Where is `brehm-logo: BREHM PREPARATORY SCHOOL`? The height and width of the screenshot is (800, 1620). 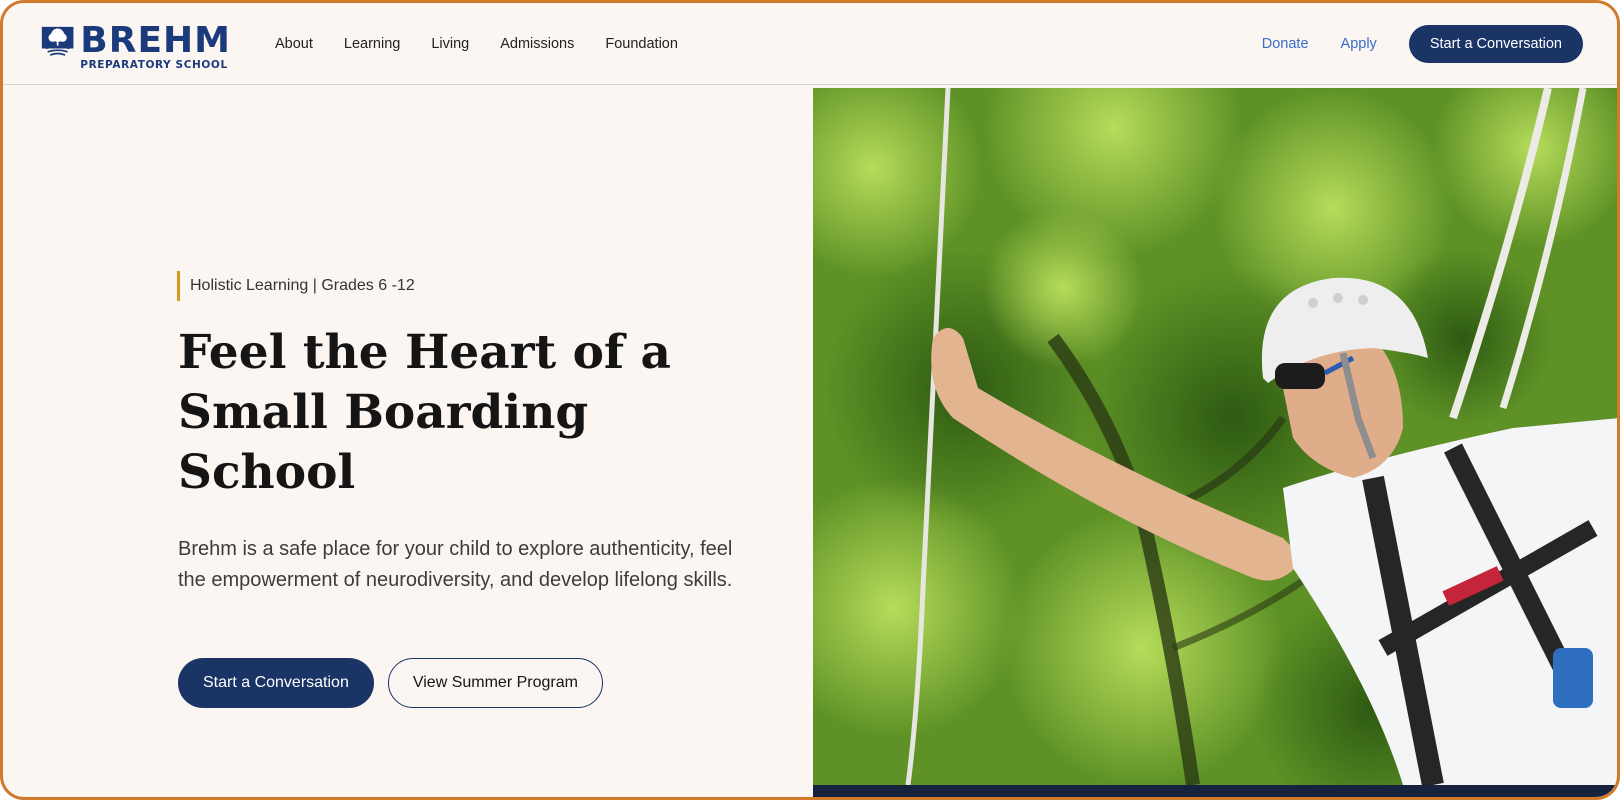 brehm-logo: BREHM PREPARATORY SCHOOL is located at coordinates (136, 46).